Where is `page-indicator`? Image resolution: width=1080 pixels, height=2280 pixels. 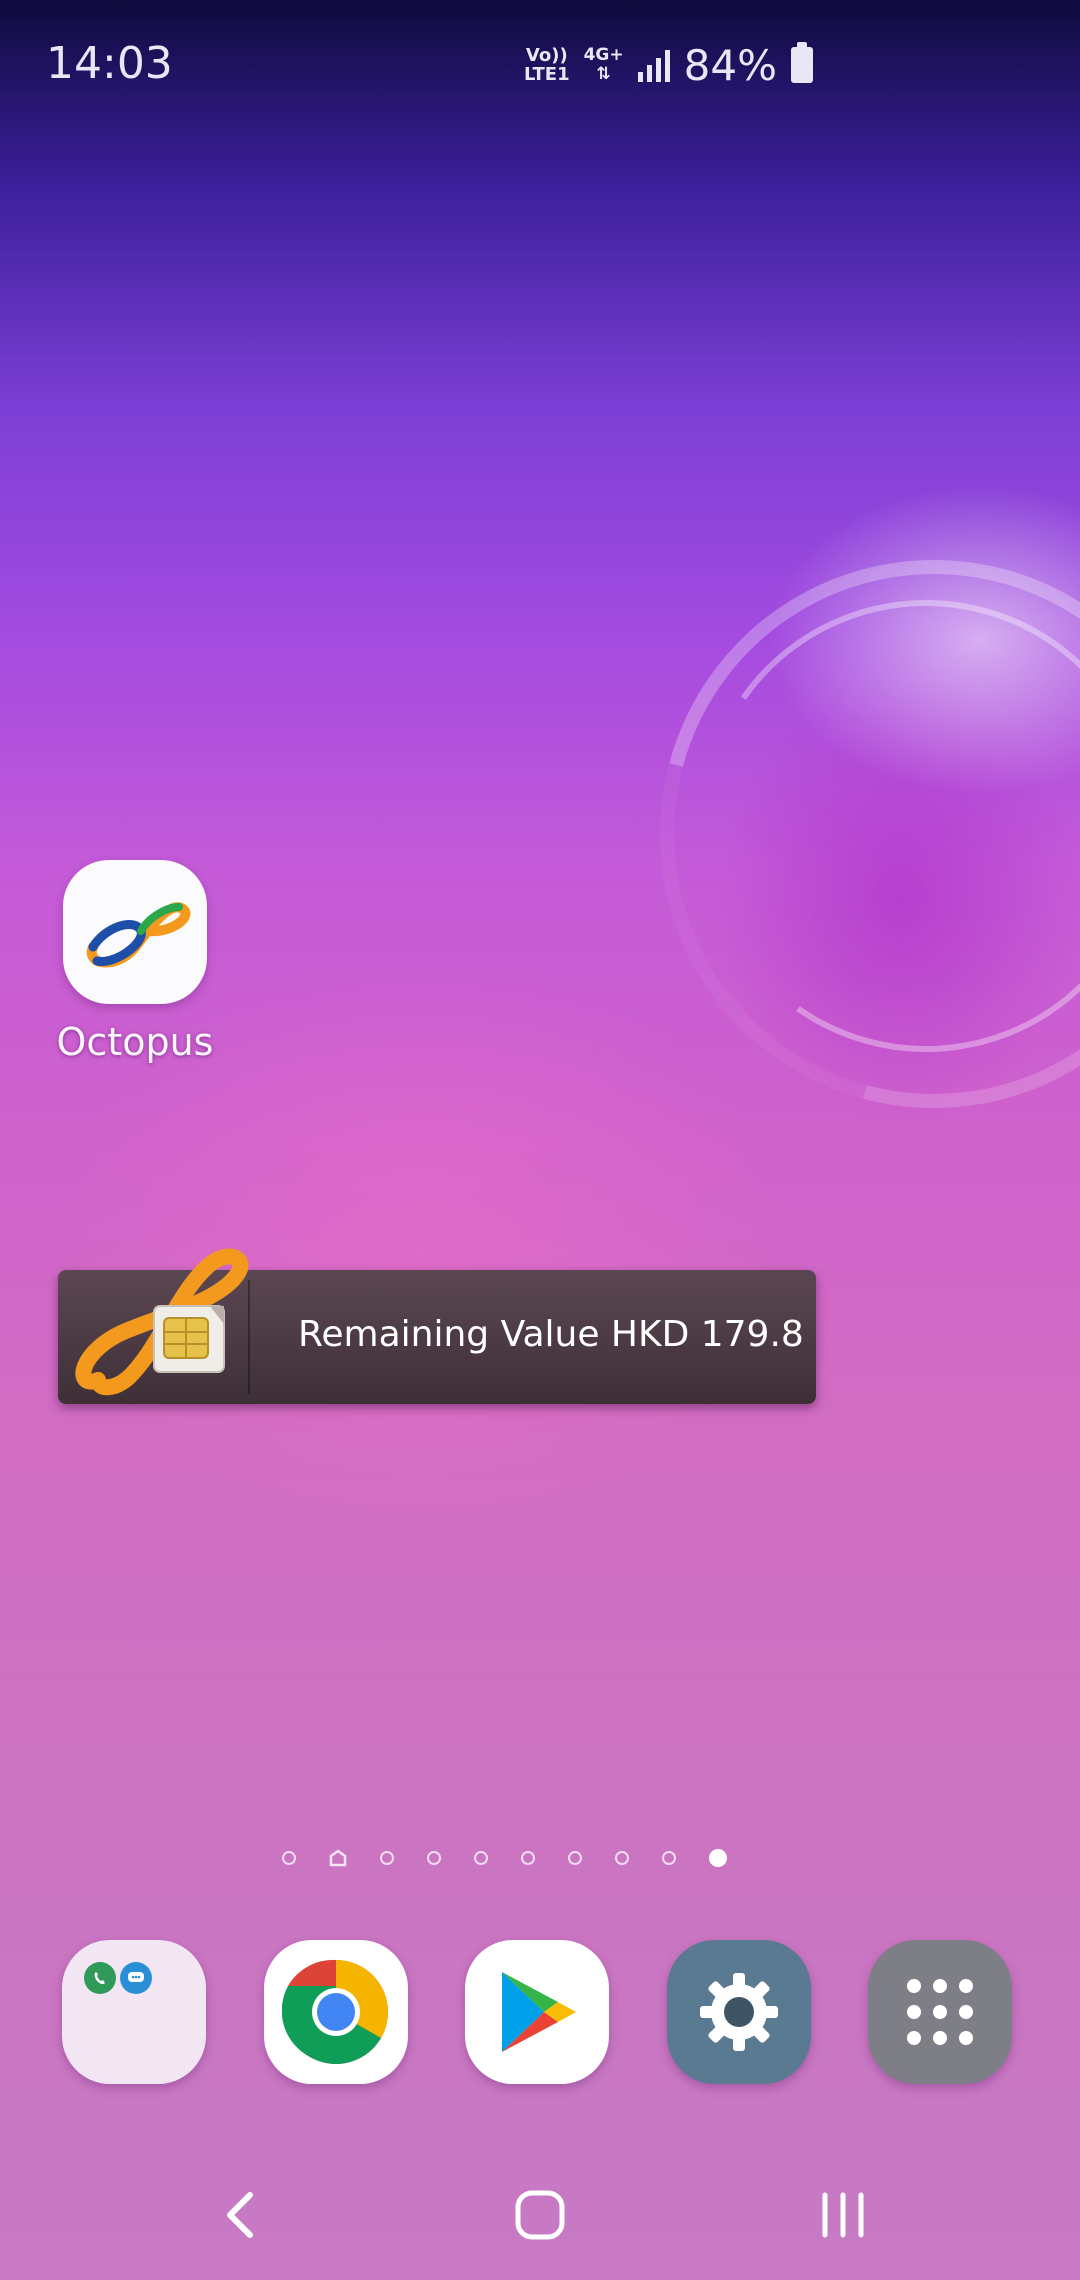 page-indicator is located at coordinates (504, 1858).